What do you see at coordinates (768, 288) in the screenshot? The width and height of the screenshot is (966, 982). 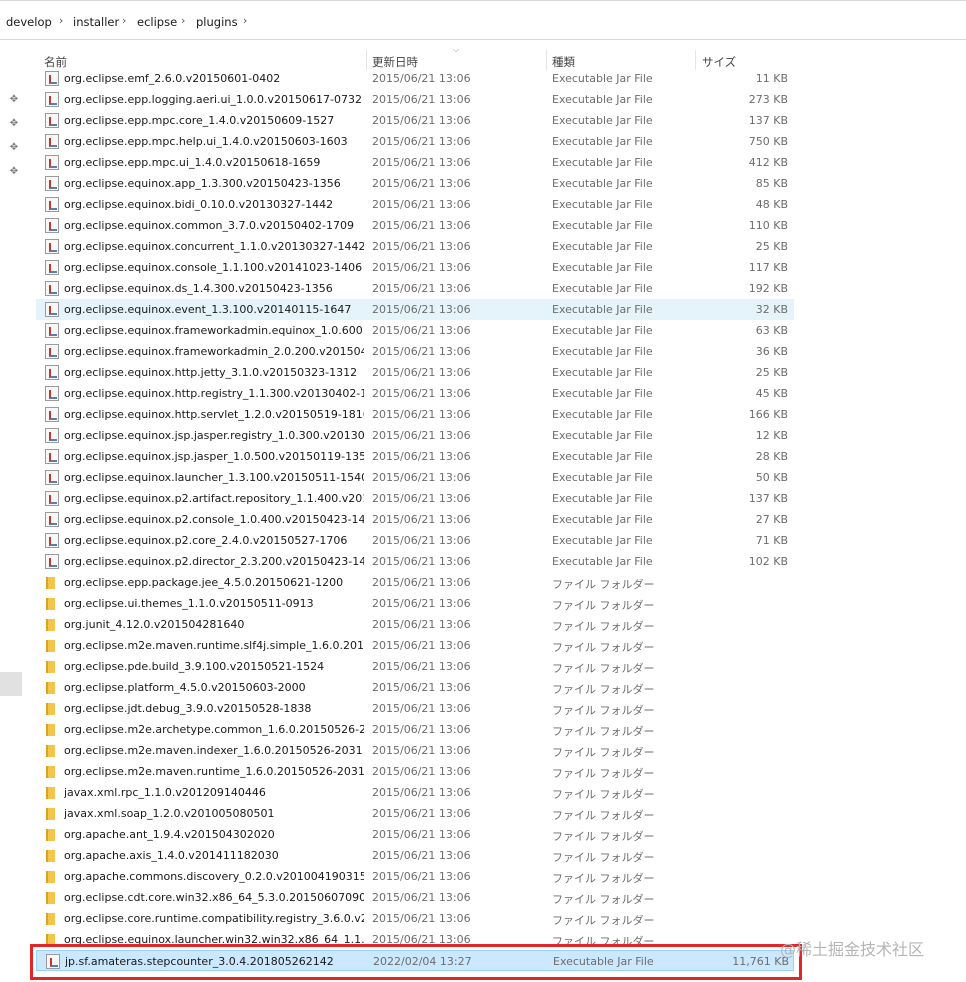 I see `file-size: 192 KB` at bounding box center [768, 288].